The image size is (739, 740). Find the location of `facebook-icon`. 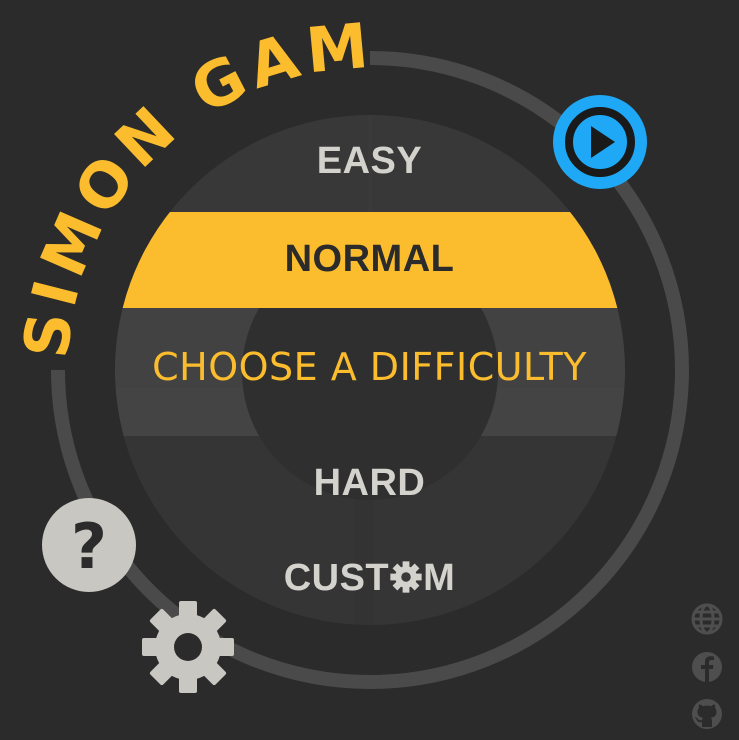

facebook-icon is located at coordinates (707, 667).